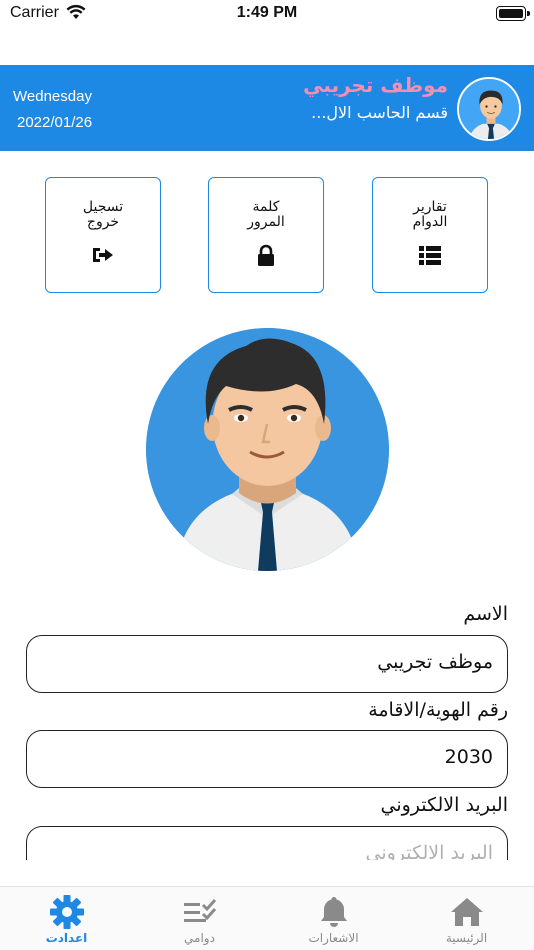 This screenshot has height=950, width=534. I want to click on checklist-icon, so click(199, 910).